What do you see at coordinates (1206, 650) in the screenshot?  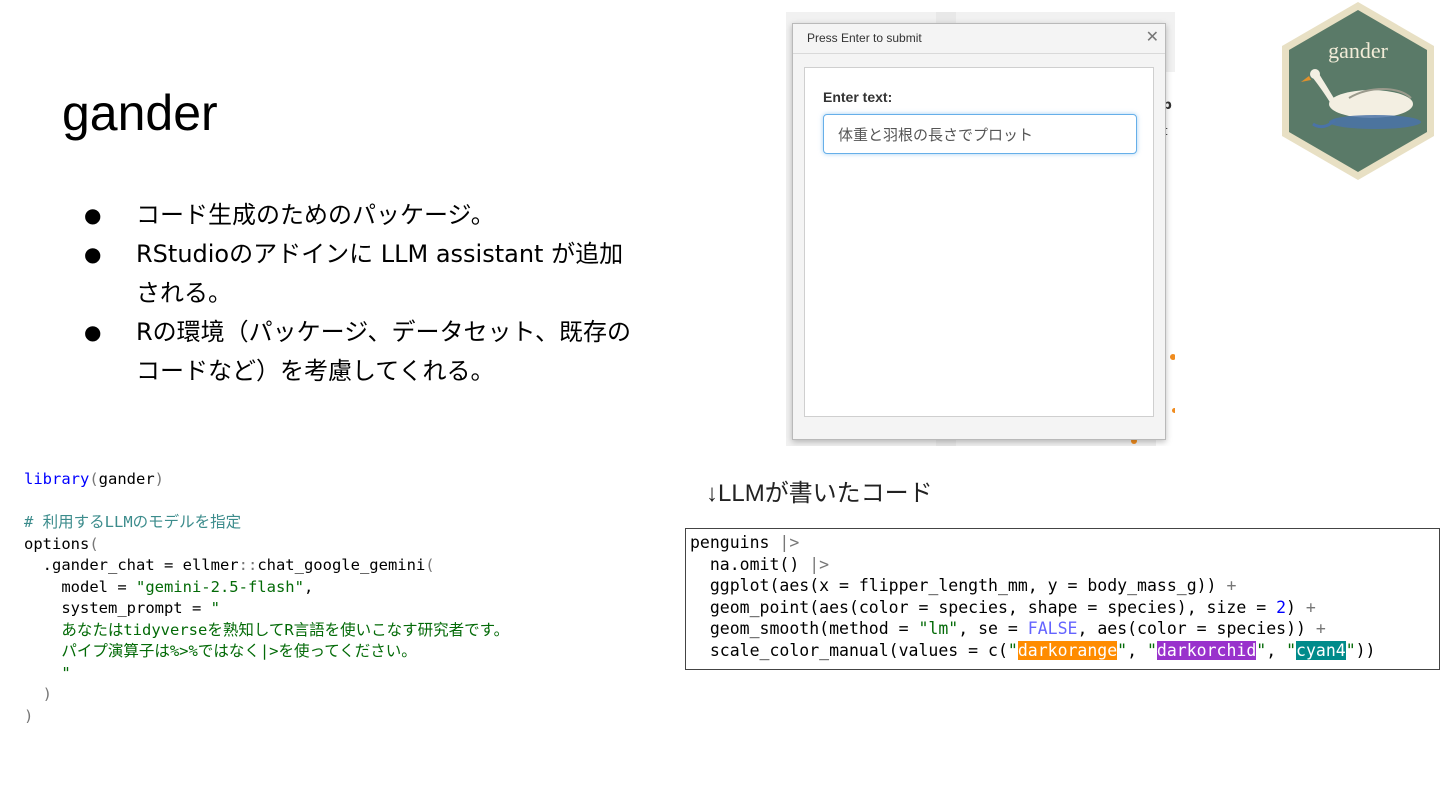 I see `color-swatch-token: darkorchid` at bounding box center [1206, 650].